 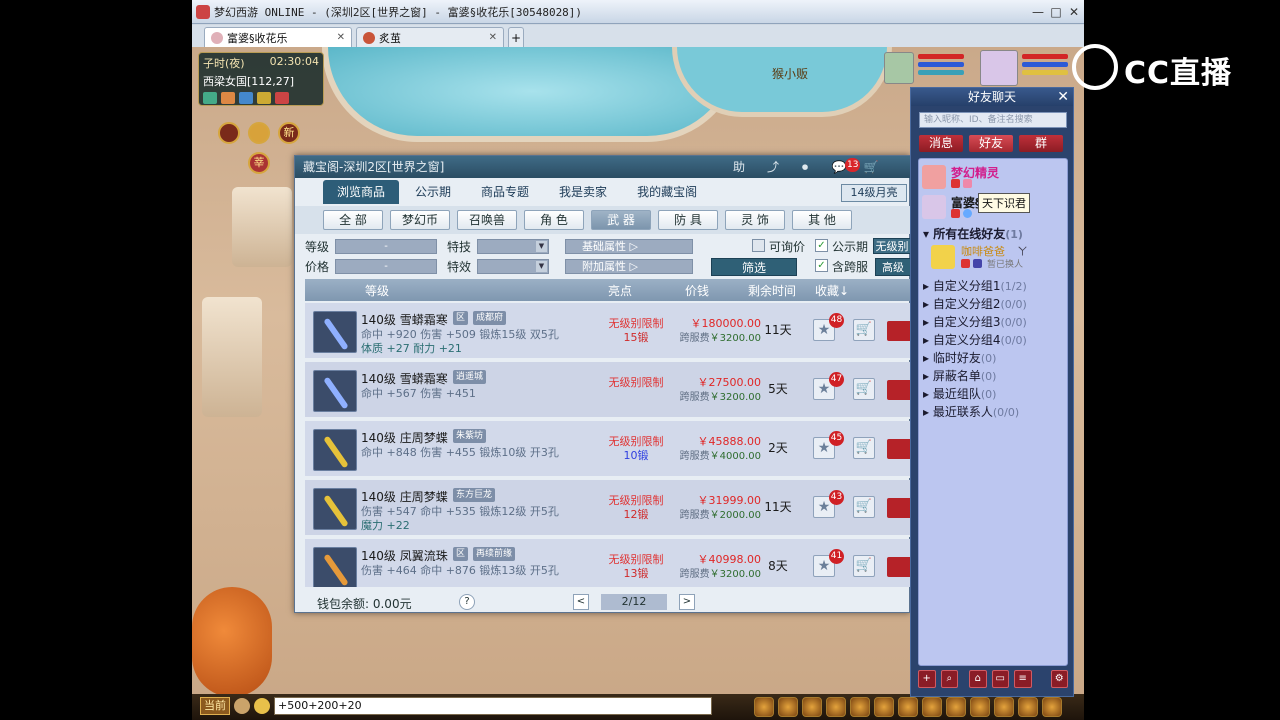 I want to click on no-level-button: 无级别, so click(x=892, y=246).